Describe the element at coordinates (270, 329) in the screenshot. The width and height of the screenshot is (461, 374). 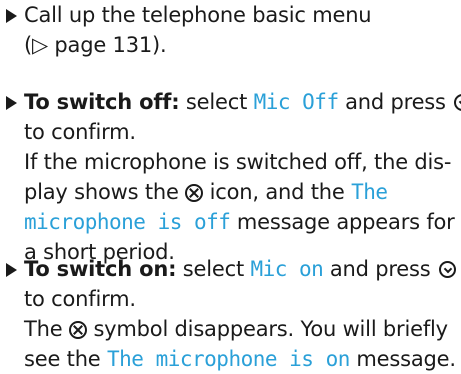
I see `detail-text: symbol disappears. You will briefly` at that location.